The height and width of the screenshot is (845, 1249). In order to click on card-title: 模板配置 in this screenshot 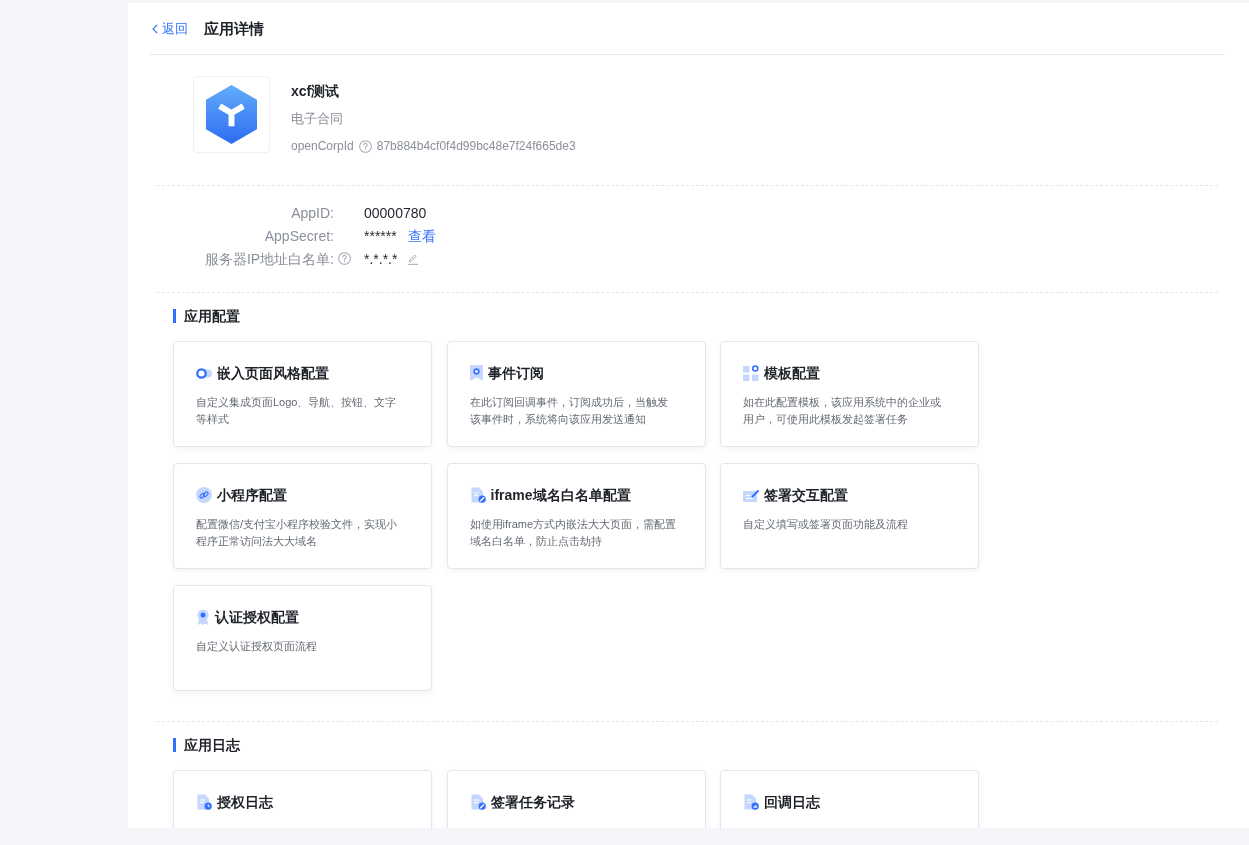, I will do `click(792, 373)`.